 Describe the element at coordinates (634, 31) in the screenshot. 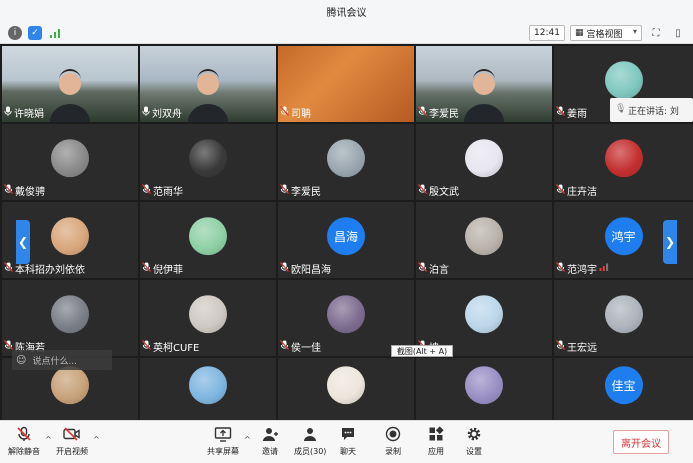

I see `chevron-down-icon: ▾` at that location.